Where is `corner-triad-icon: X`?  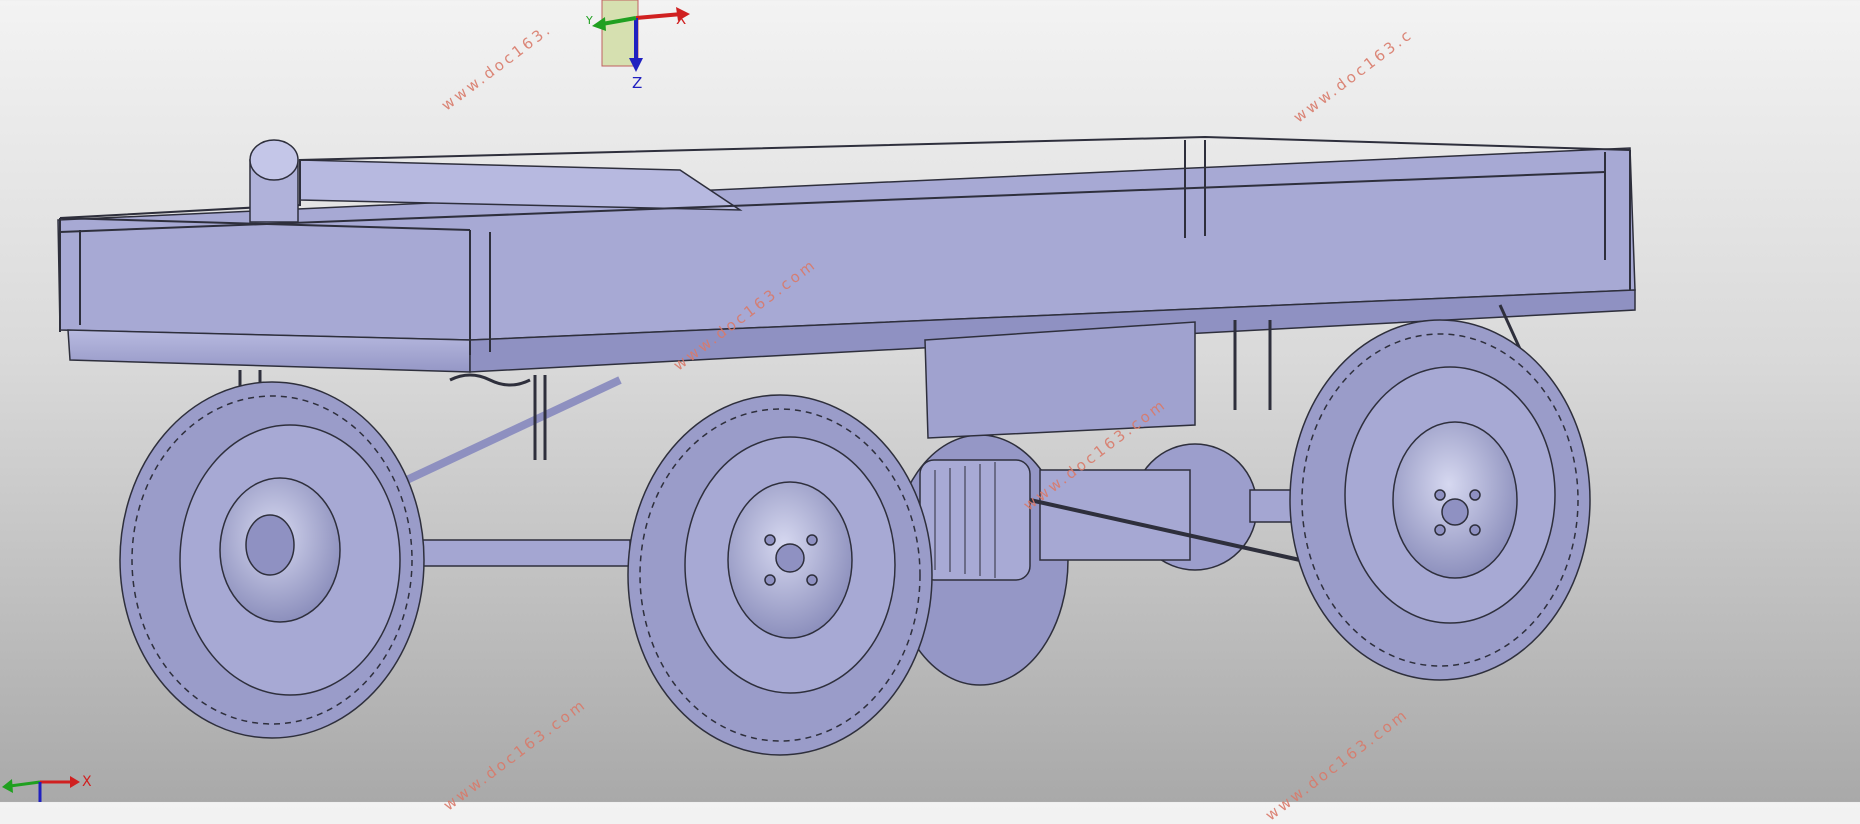 corner-triad-icon: X is located at coordinates (50, 786).